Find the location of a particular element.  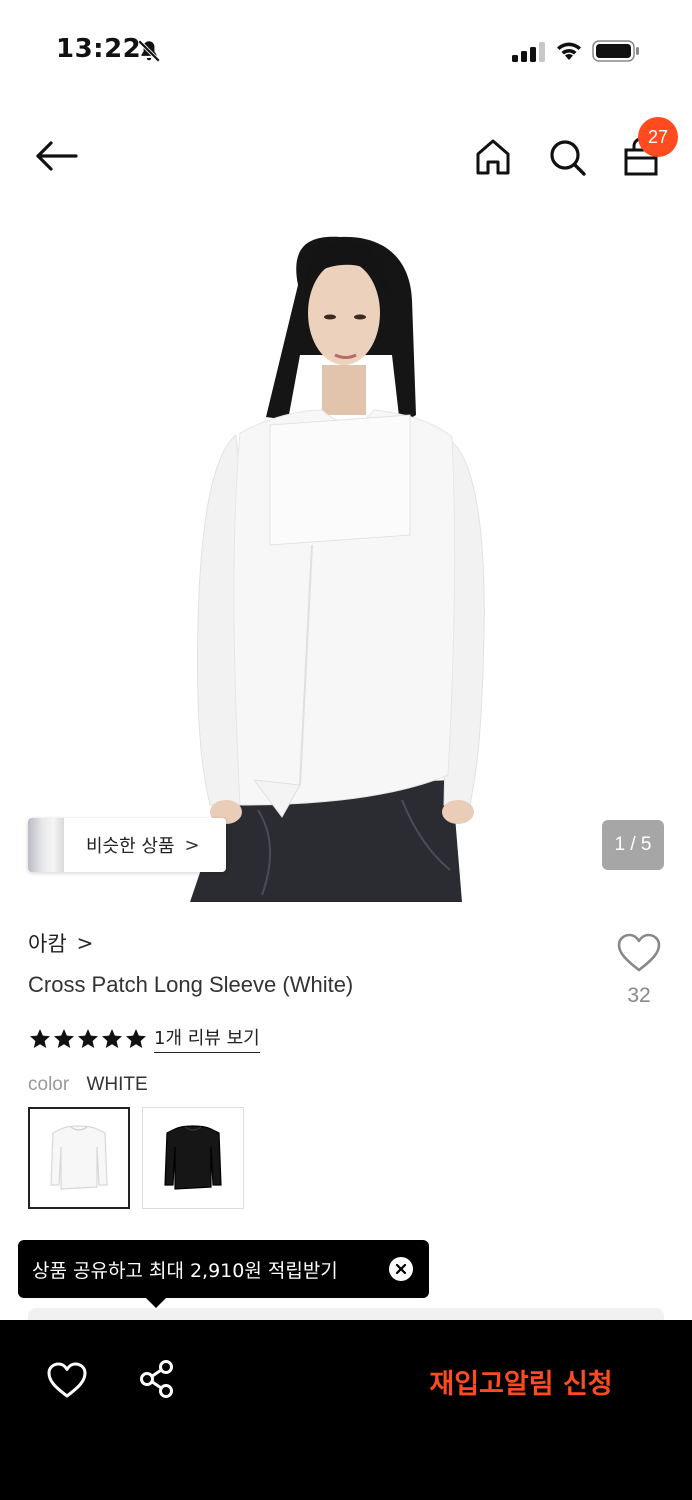

back-button is located at coordinates (56, 156).